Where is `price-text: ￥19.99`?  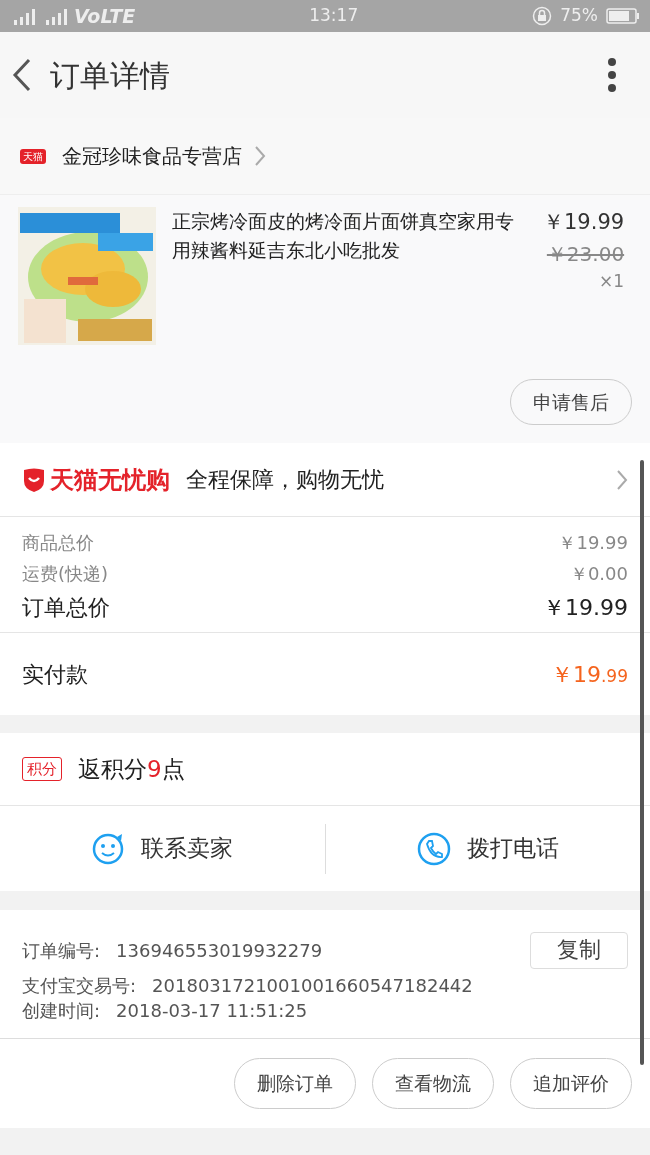 price-text: ￥19.99 is located at coordinates (584, 222).